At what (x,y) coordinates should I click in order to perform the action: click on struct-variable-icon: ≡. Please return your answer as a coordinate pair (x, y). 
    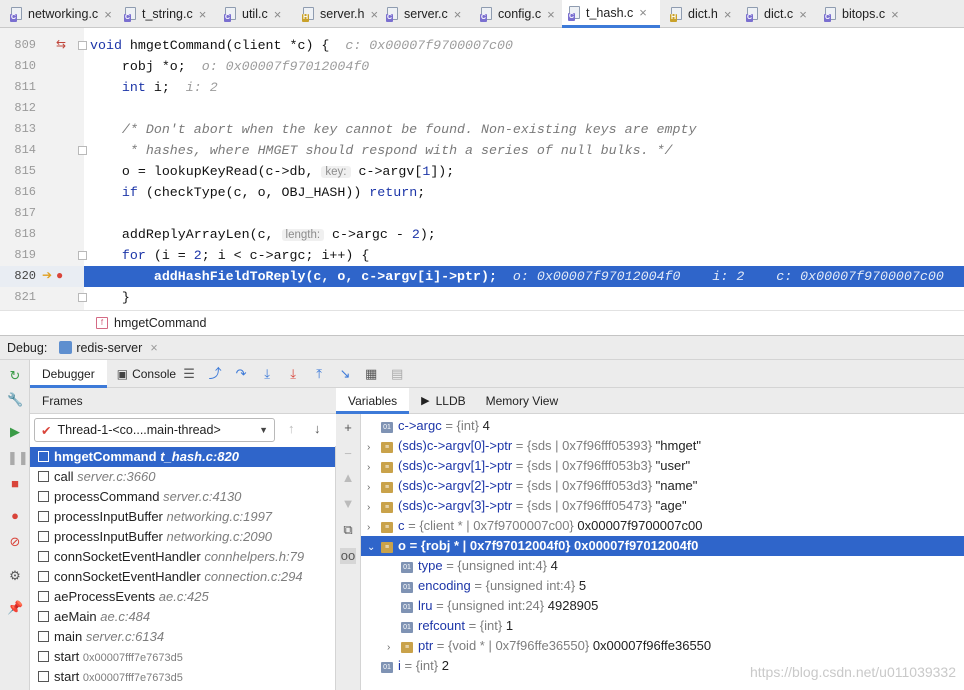
    Looking at the image, I should click on (407, 647).